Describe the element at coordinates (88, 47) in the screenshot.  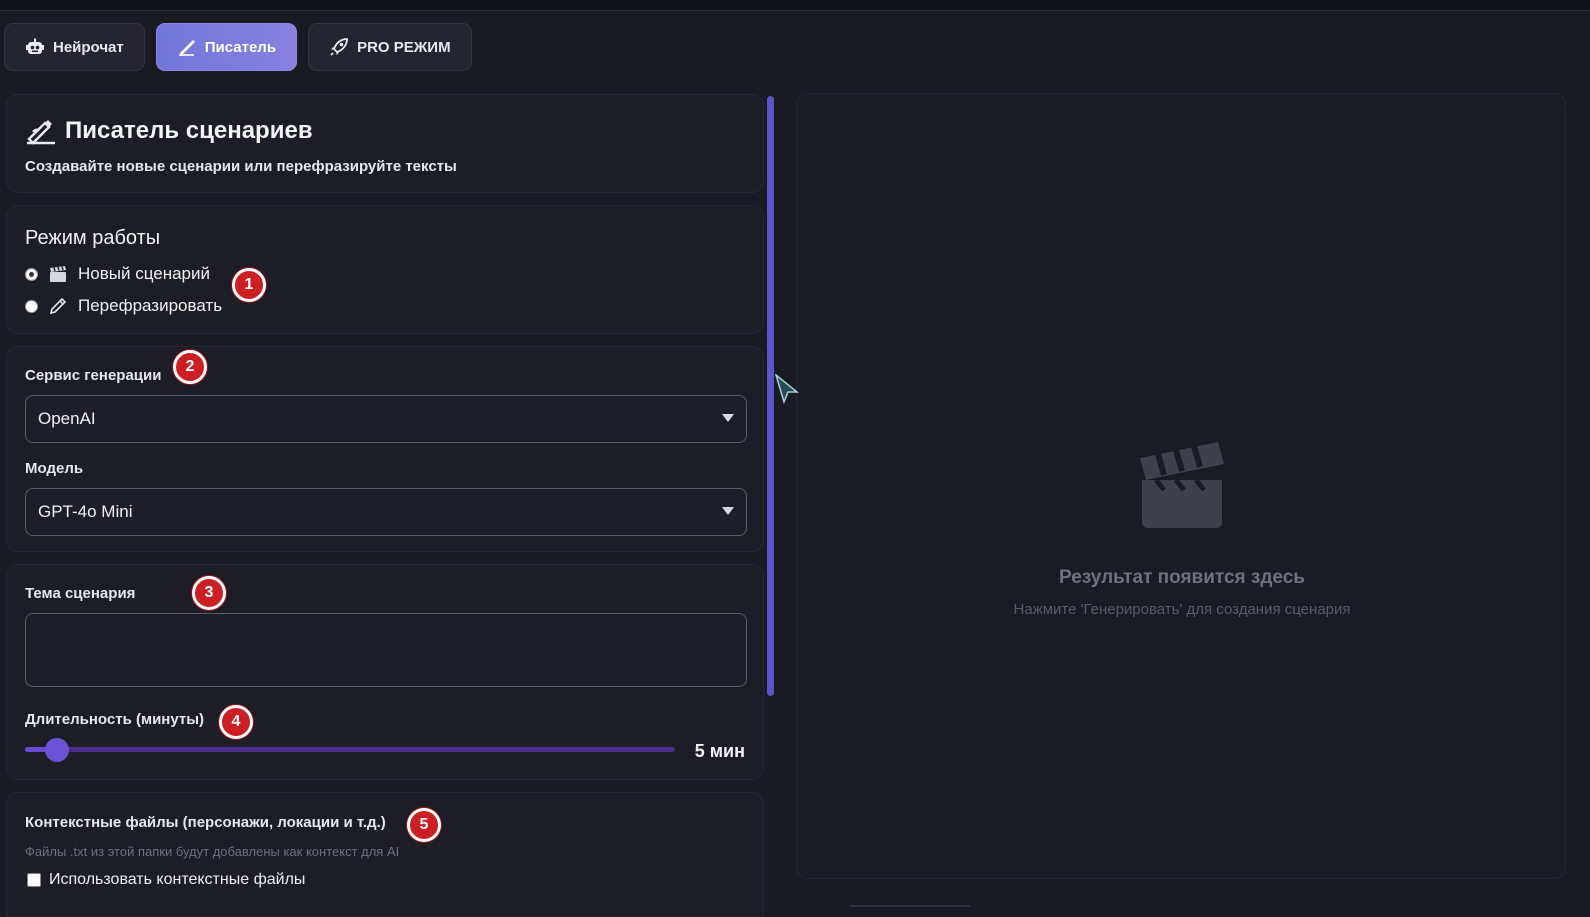
I see `tab-neurochat-label: Нейрочат` at that location.